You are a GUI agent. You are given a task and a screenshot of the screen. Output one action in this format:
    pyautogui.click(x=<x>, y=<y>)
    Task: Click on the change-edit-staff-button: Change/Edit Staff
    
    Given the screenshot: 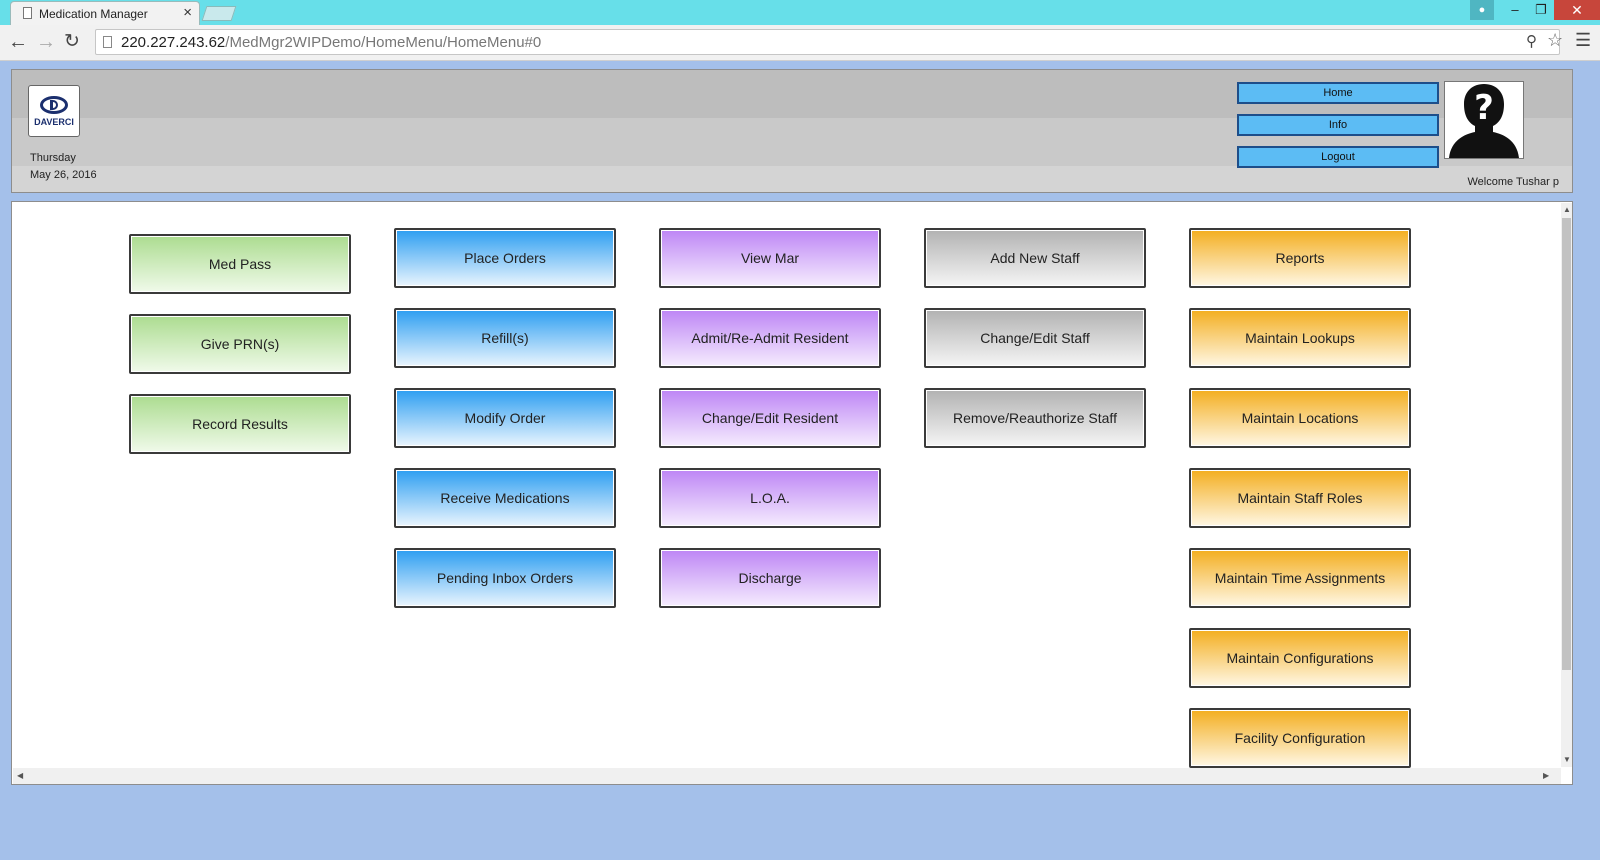 What is the action you would take?
    pyautogui.click(x=1035, y=338)
    